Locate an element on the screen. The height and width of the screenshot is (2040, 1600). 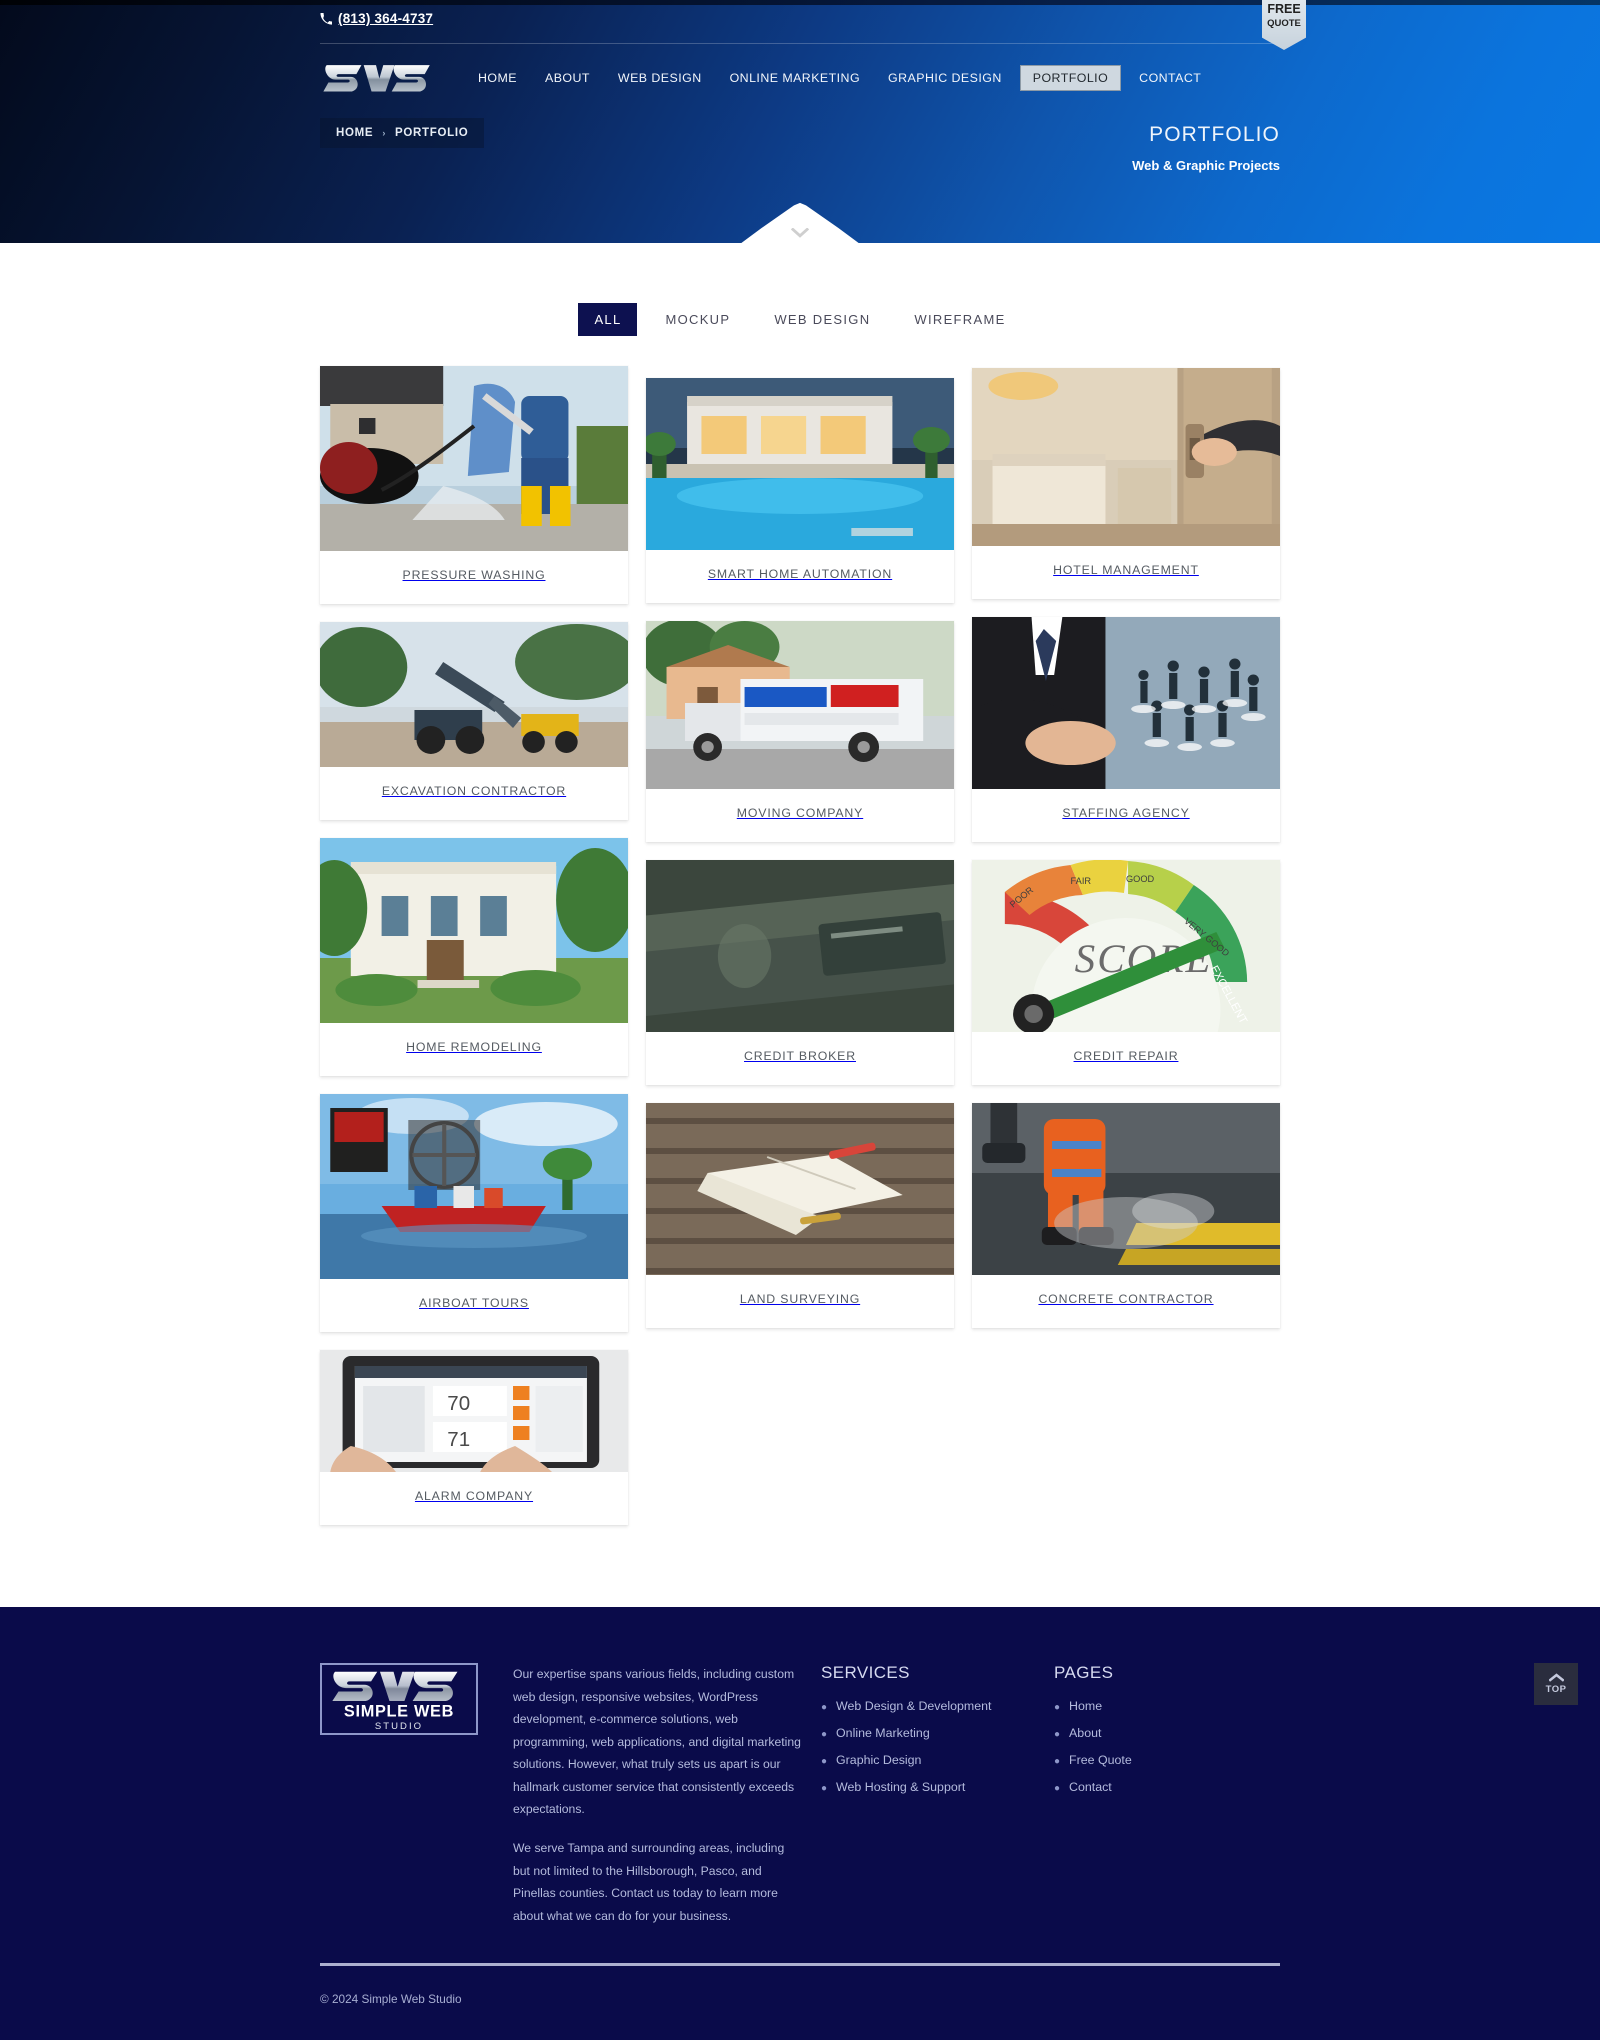
portfolio-item-home-remodeling: HOME REMODELING is located at coordinates (474, 957).